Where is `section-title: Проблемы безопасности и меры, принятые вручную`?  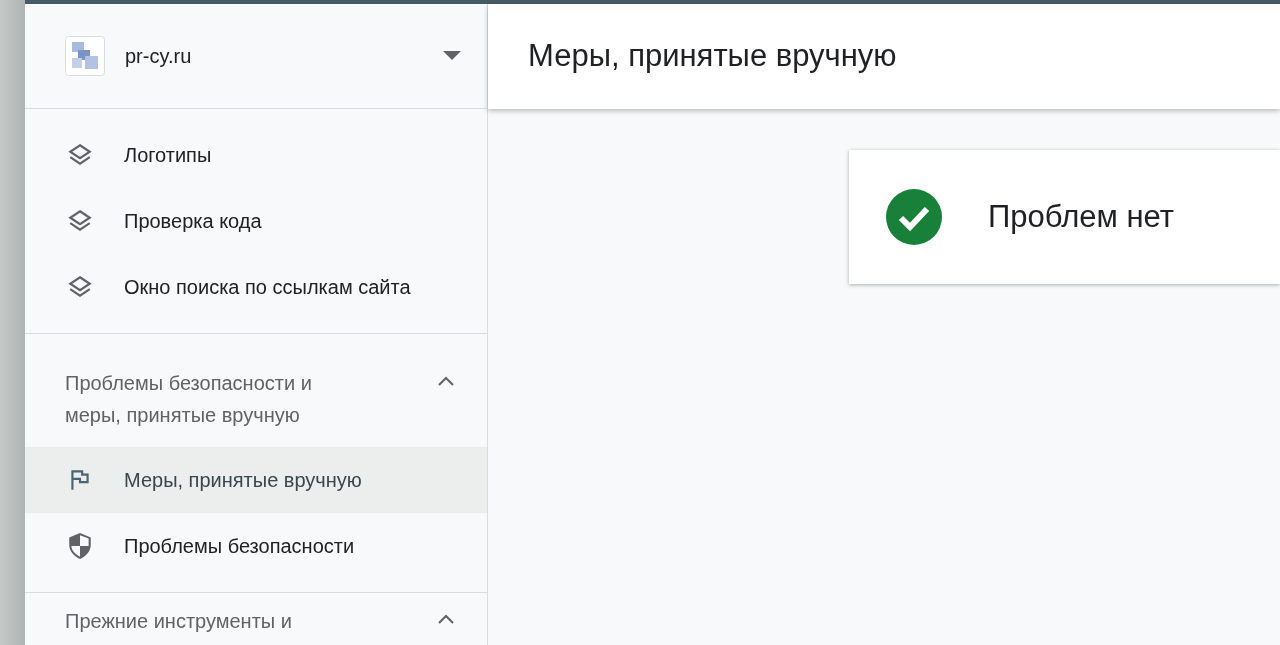 section-title: Проблемы безопасности и меры, принятые вручную is located at coordinates (189, 399).